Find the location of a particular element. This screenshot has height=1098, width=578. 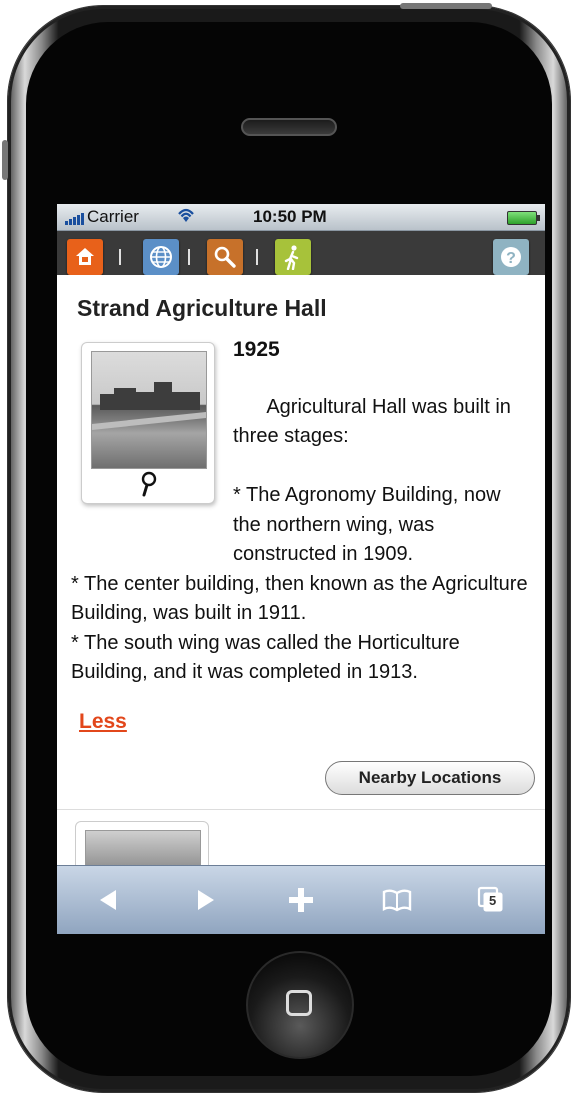

wifi-icon is located at coordinates (186, 217).